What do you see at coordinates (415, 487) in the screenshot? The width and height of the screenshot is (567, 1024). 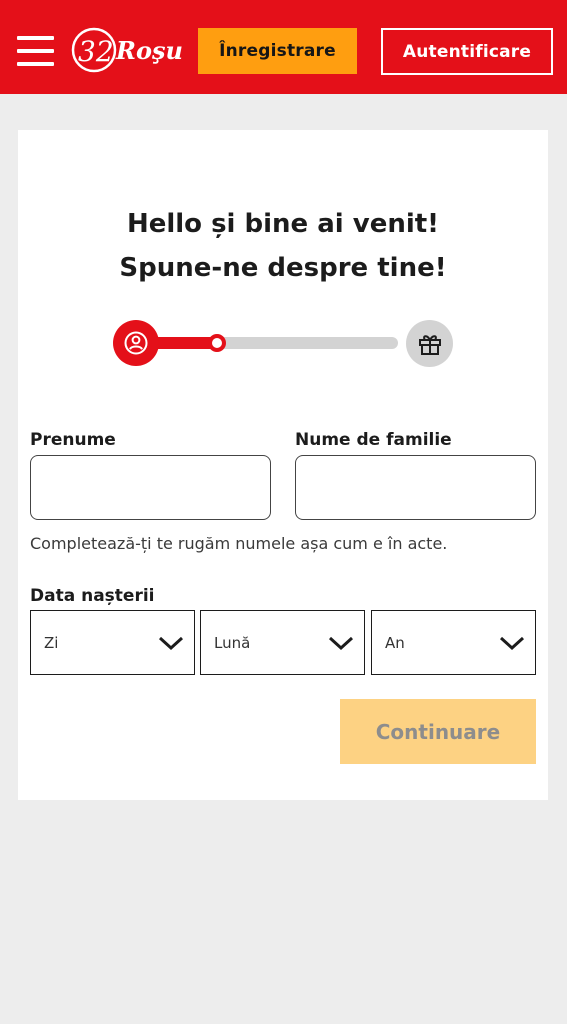 I see `last-name-input` at bounding box center [415, 487].